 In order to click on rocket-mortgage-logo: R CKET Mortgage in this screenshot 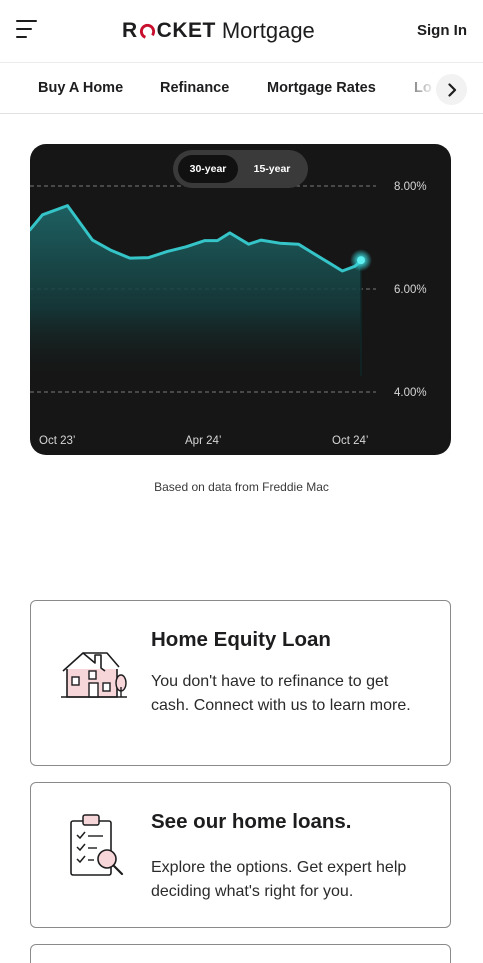, I will do `click(218, 31)`.